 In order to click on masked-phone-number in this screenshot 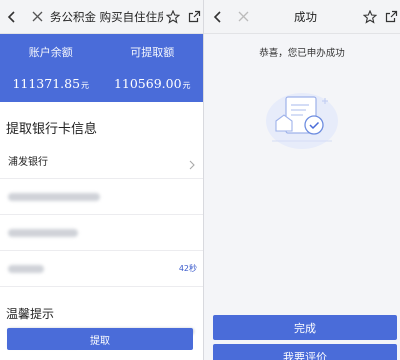, I will do `click(43, 232)`.